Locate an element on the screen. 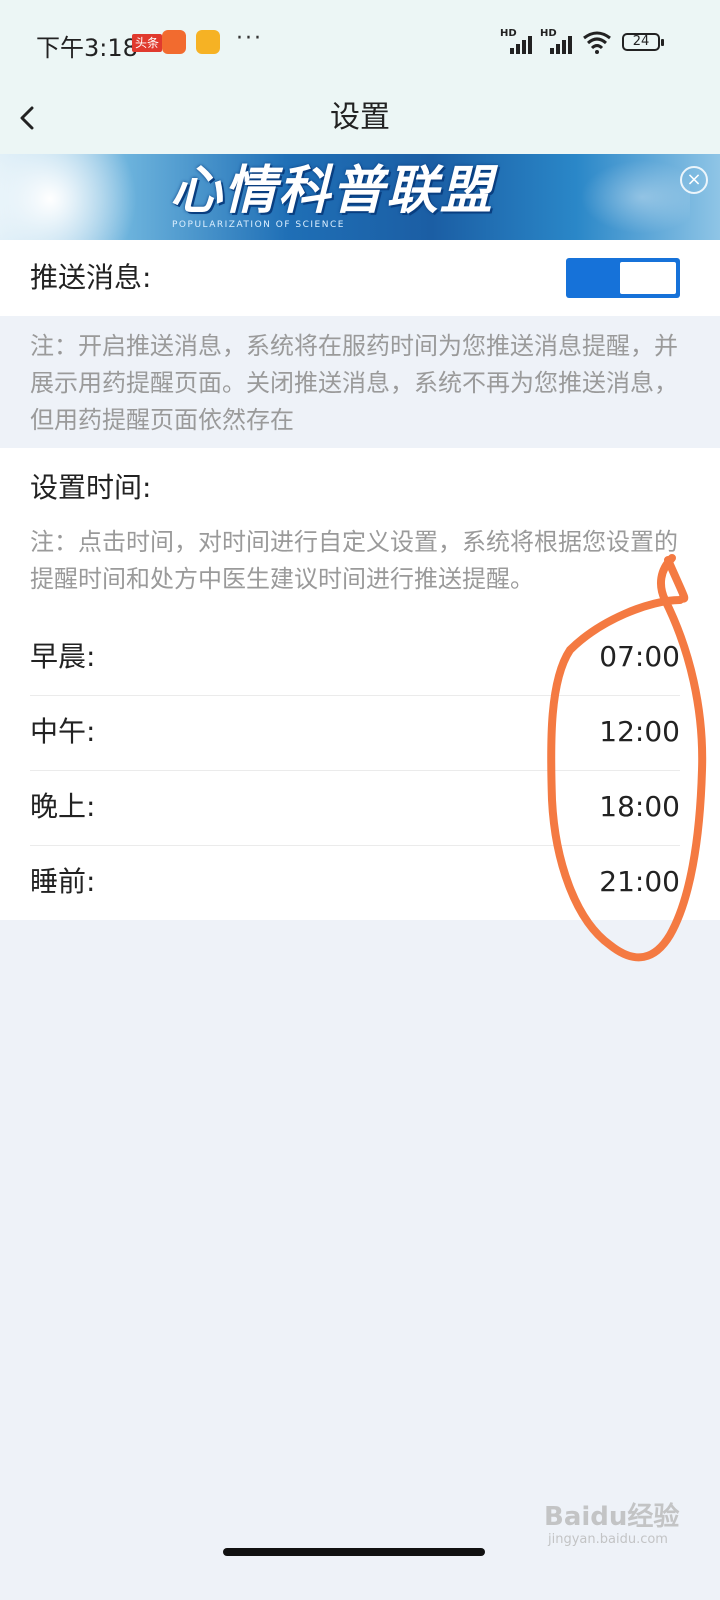 The height and width of the screenshot is (1600, 720). push-message-label: 推送消息: is located at coordinates (91, 277).